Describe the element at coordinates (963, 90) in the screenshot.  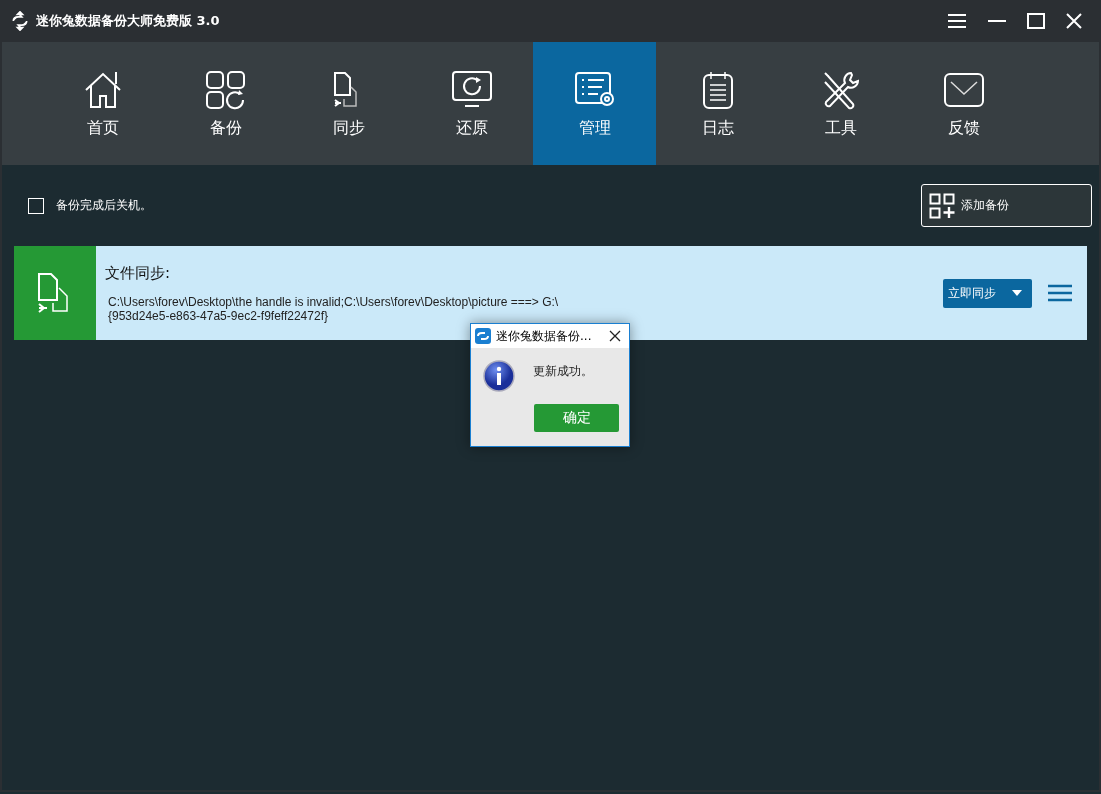
I see `envelope-icon` at that location.